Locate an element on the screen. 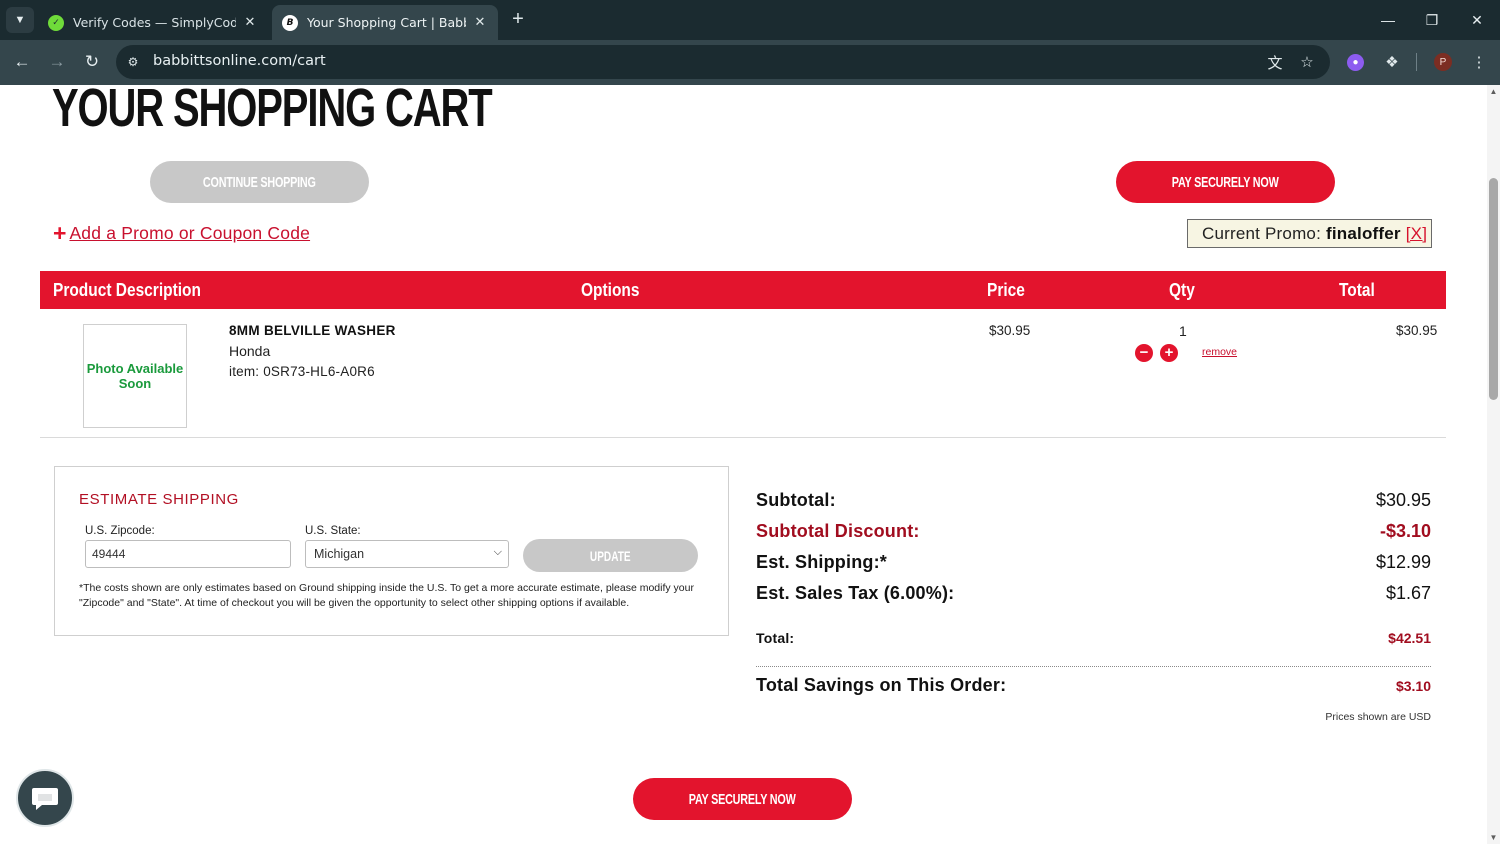 The height and width of the screenshot is (844, 1500). increase-qty-icon: + is located at coordinates (1169, 353).